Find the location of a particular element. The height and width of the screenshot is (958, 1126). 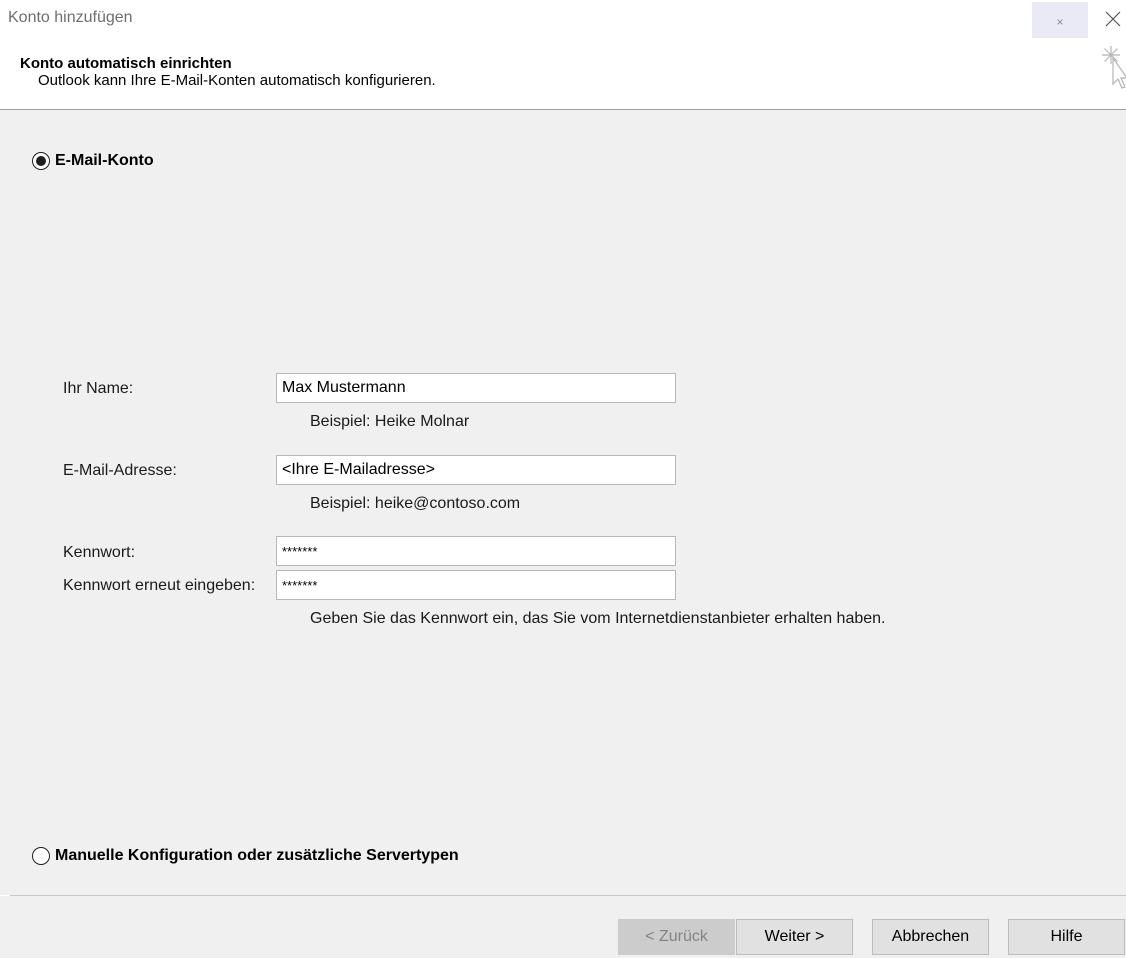

name-label: Ihr Name: is located at coordinates (98, 388).